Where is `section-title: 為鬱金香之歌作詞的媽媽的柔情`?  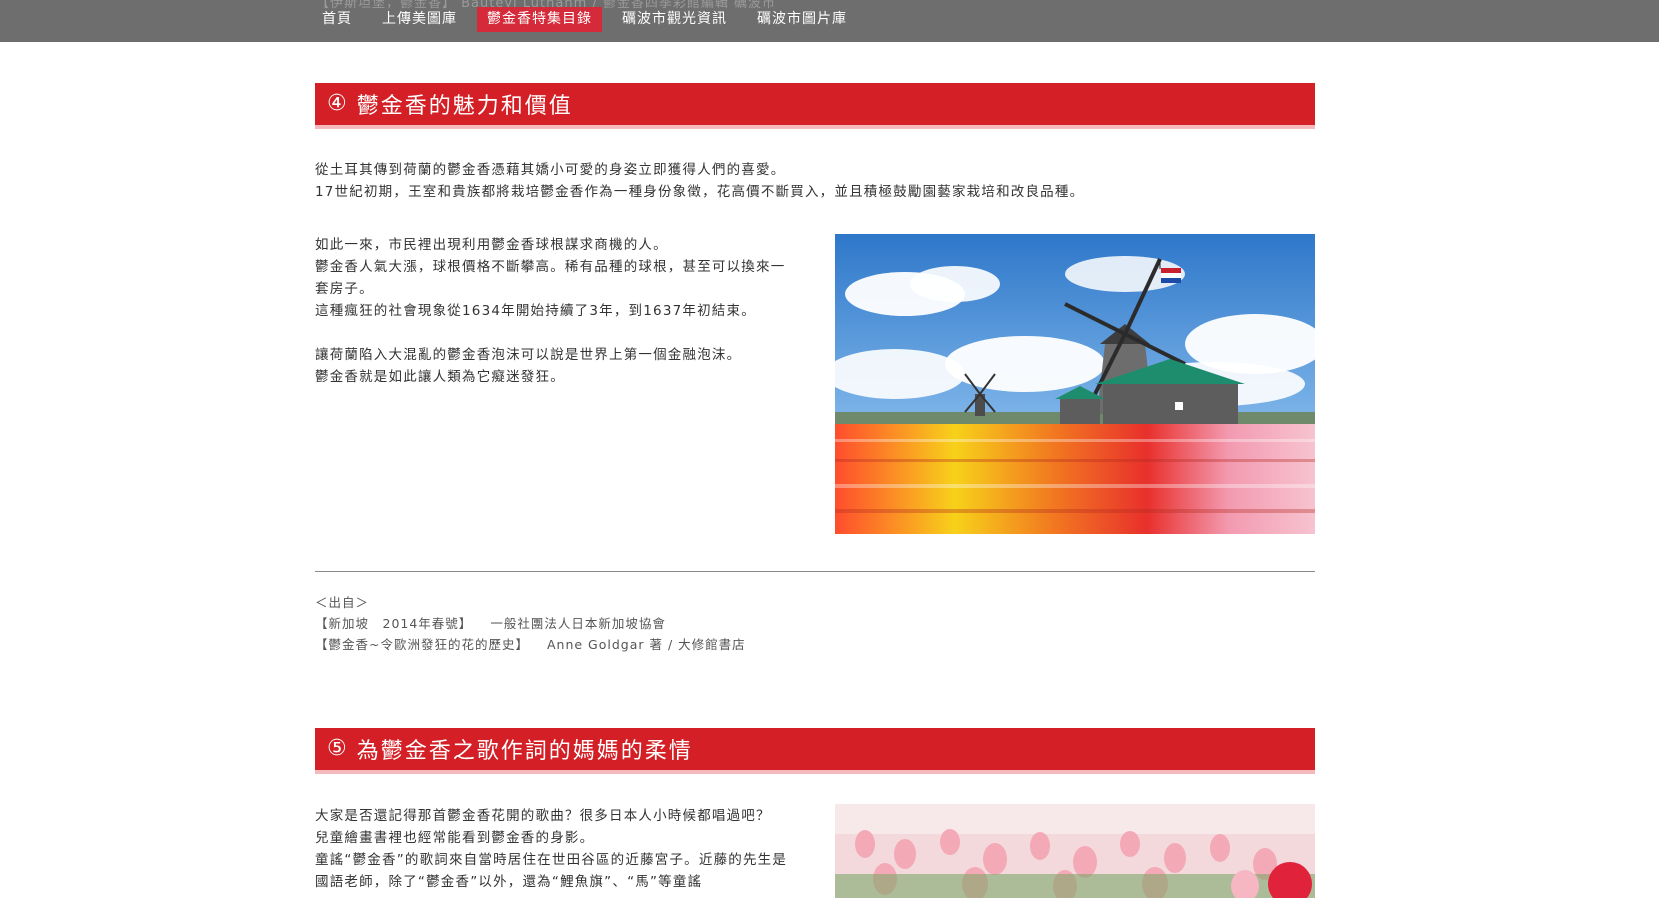
section-title: 為鬱金香之歌作詞的媽媽的柔情 is located at coordinates (524, 751).